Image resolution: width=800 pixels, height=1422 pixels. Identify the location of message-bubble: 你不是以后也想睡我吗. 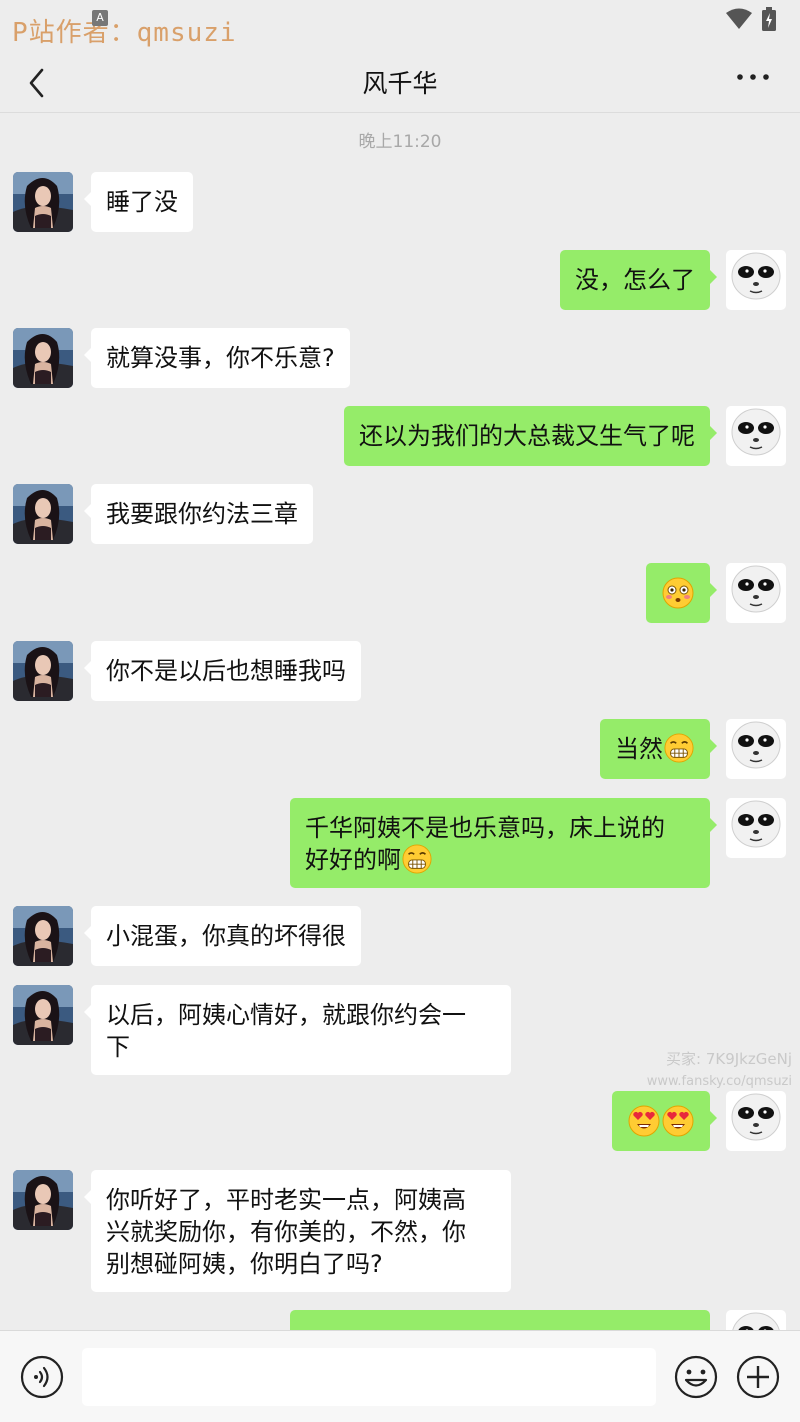
(222, 671).